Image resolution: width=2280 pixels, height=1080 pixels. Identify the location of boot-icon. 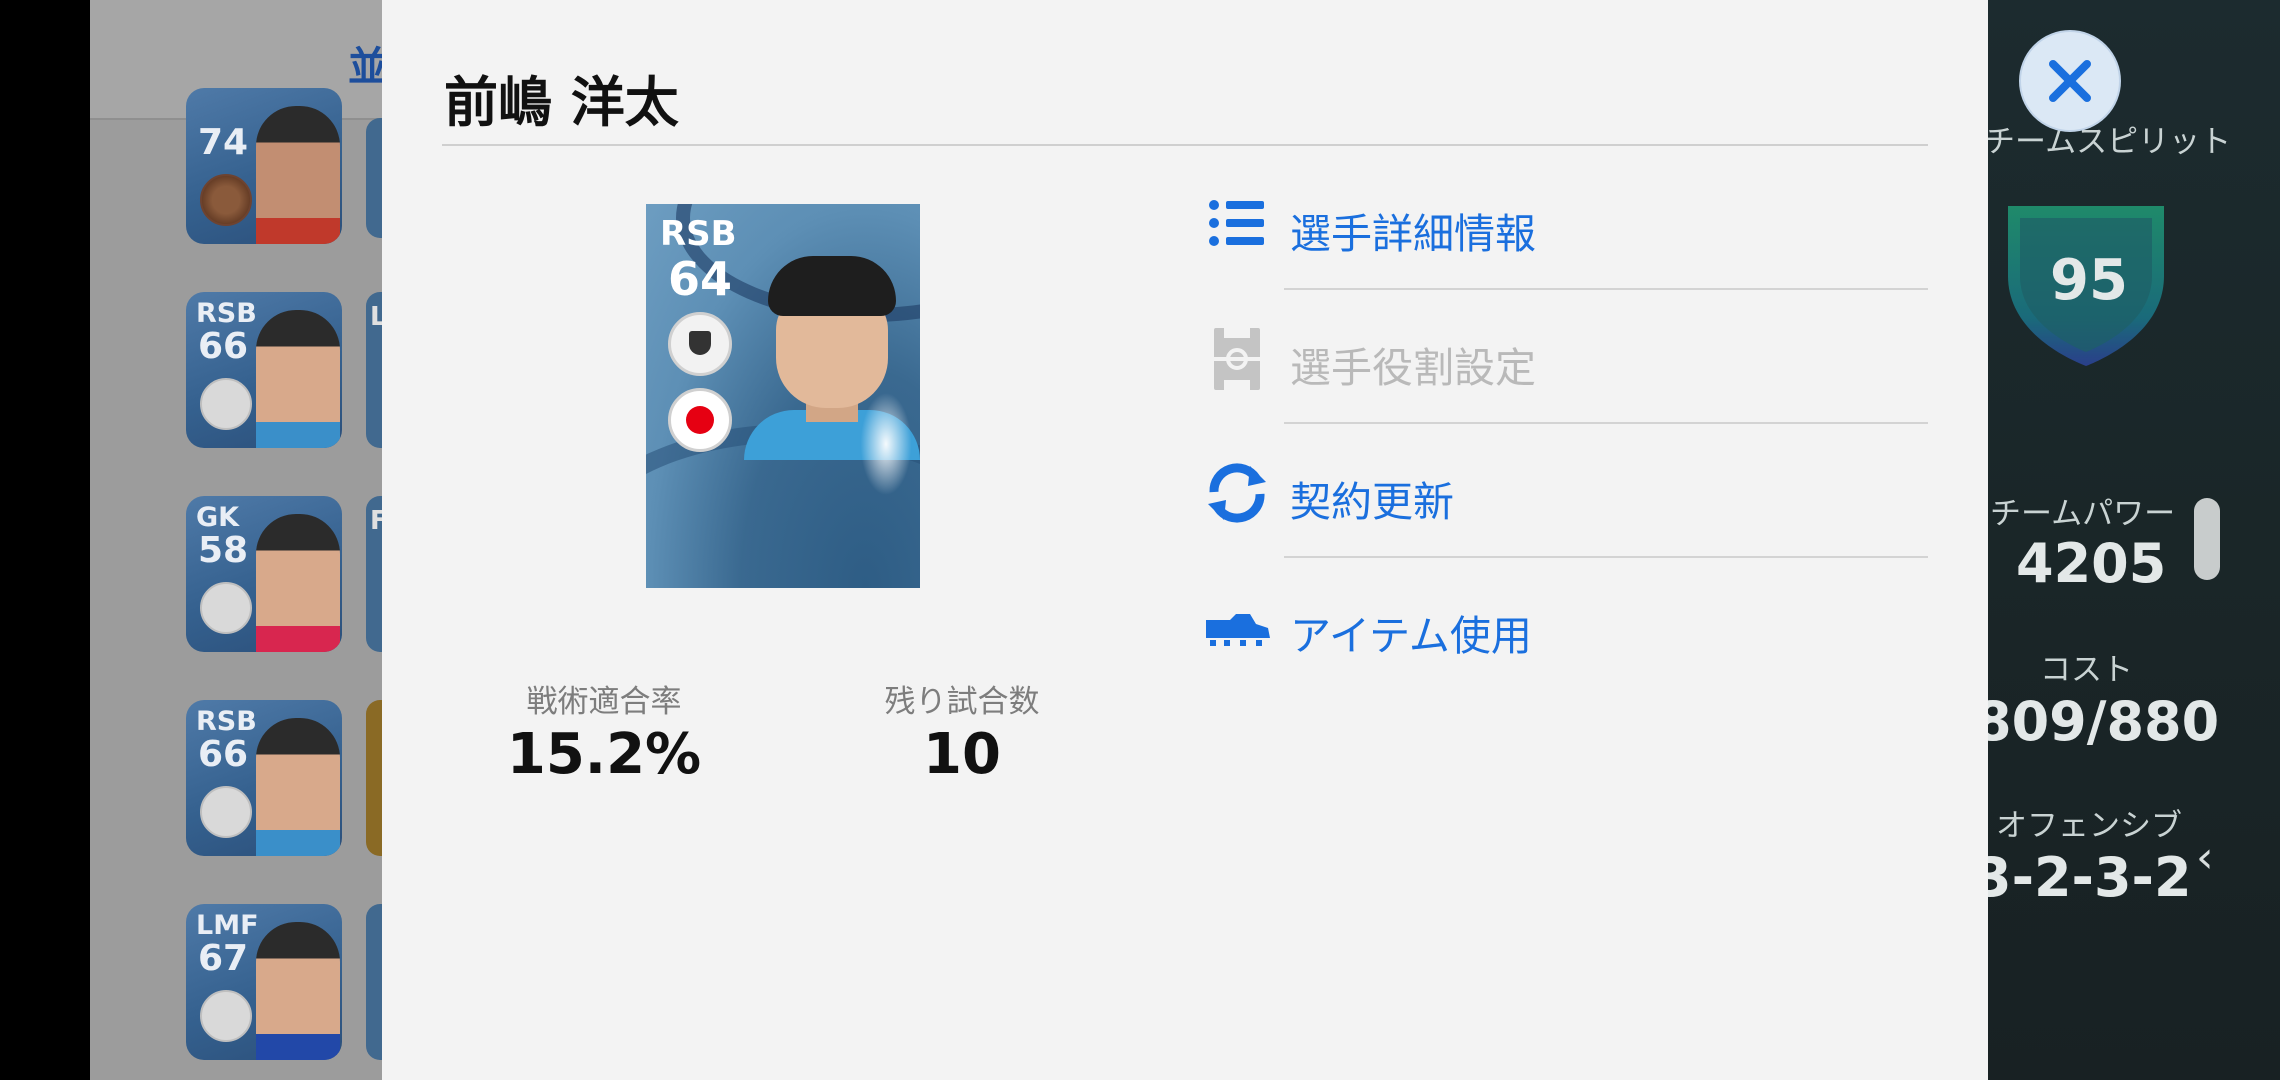
(1238, 630).